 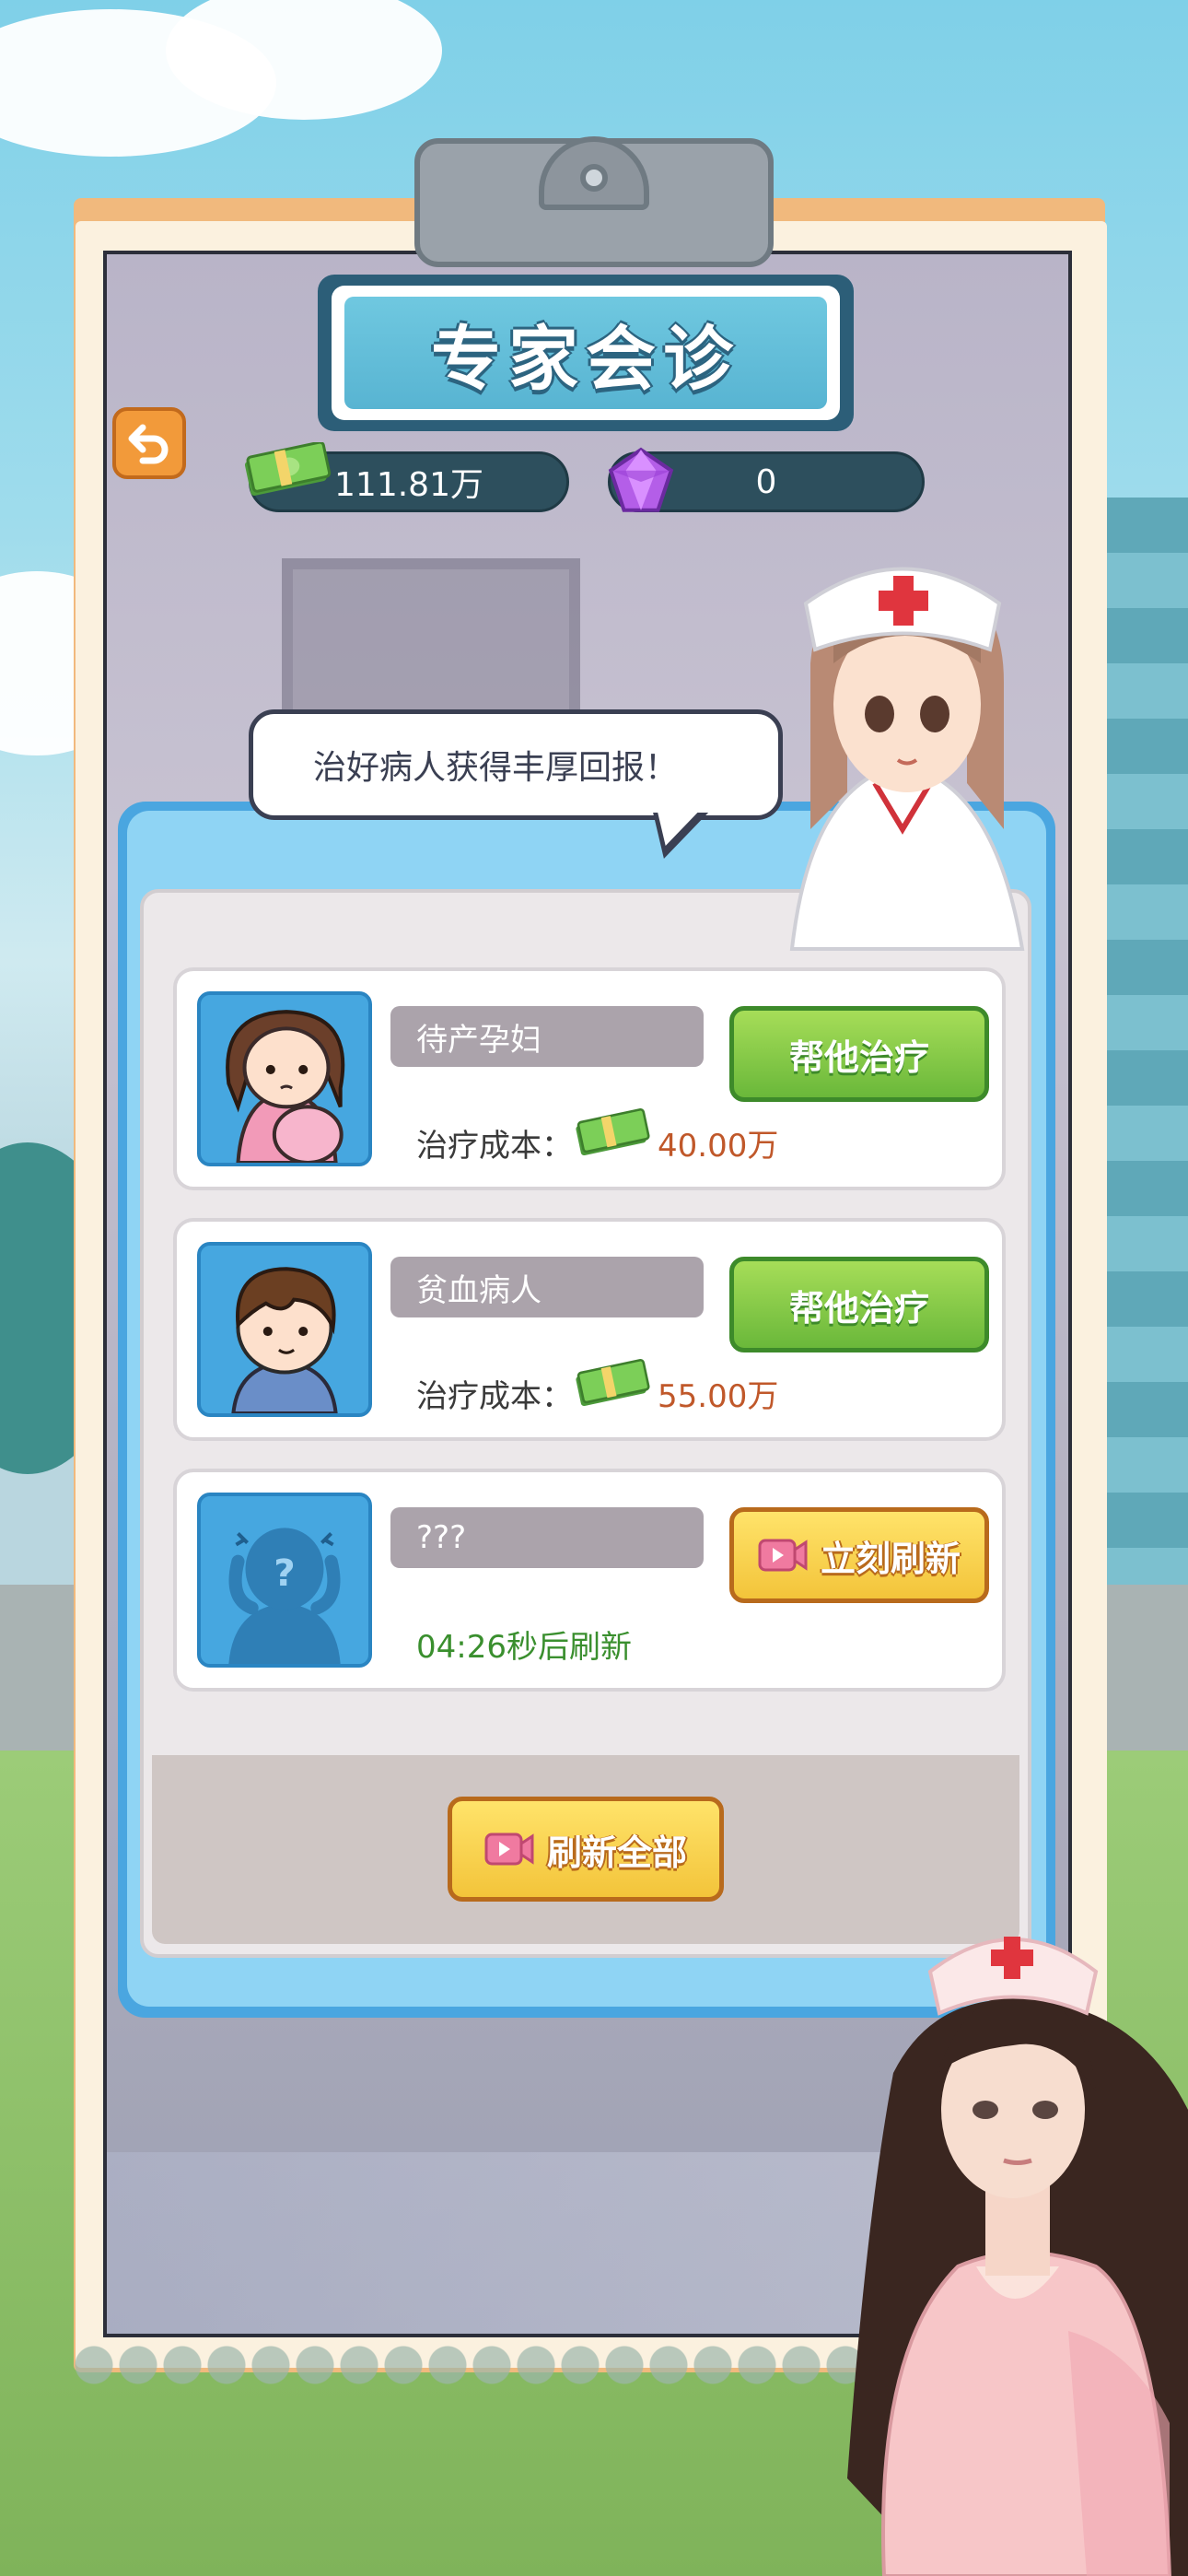 What do you see at coordinates (616, 1852) in the screenshot?
I see `refresh-all-label: 刷新全部` at bounding box center [616, 1852].